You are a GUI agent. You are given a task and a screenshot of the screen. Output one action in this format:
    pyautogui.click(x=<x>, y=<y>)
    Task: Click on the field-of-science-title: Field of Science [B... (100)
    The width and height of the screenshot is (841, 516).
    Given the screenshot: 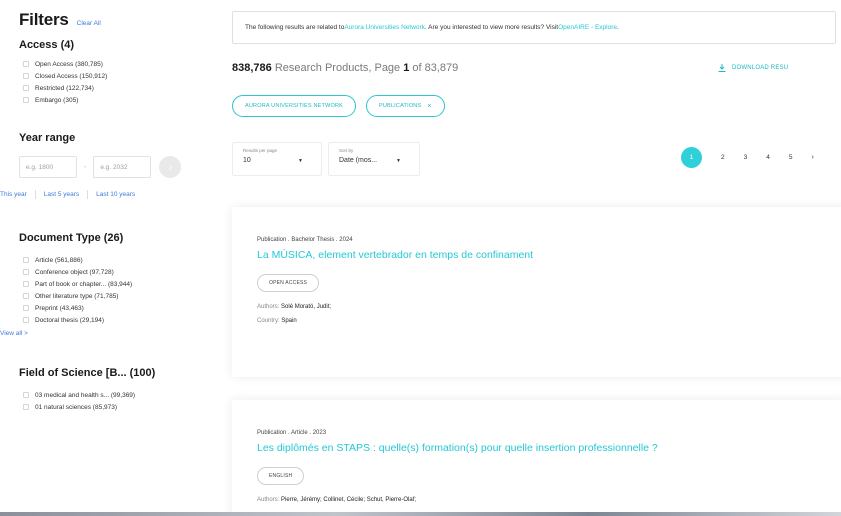 What is the action you would take?
    pyautogui.click(x=87, y=373)
    